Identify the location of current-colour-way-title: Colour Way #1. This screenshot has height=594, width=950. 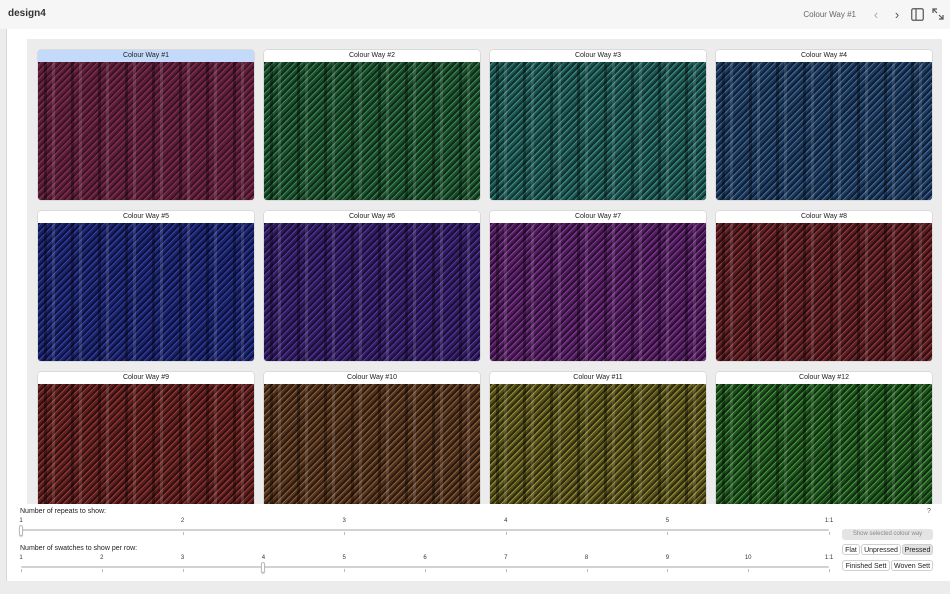
(829, 14).